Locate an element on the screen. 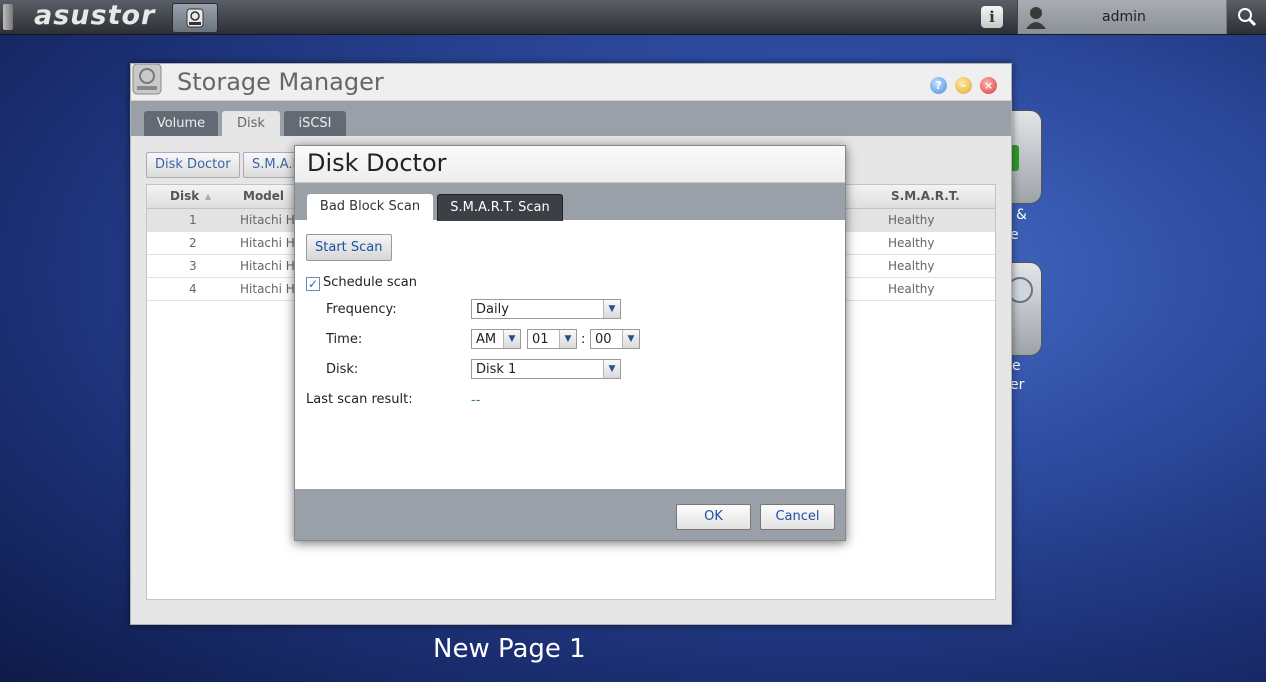 This screenshot has height=682, width=1266. cancel-button: Cancel is located at coordinates (797, 517).